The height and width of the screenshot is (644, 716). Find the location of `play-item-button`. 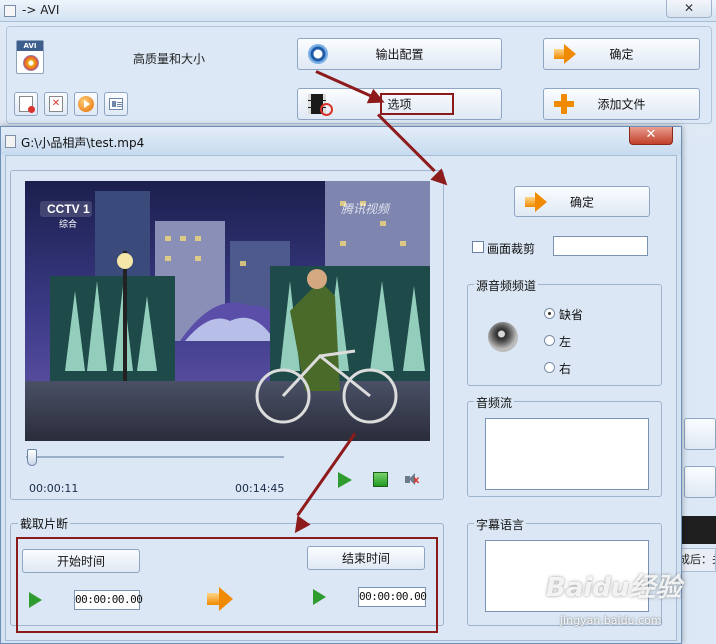

play-item-button is located at coordinates (86, 104).